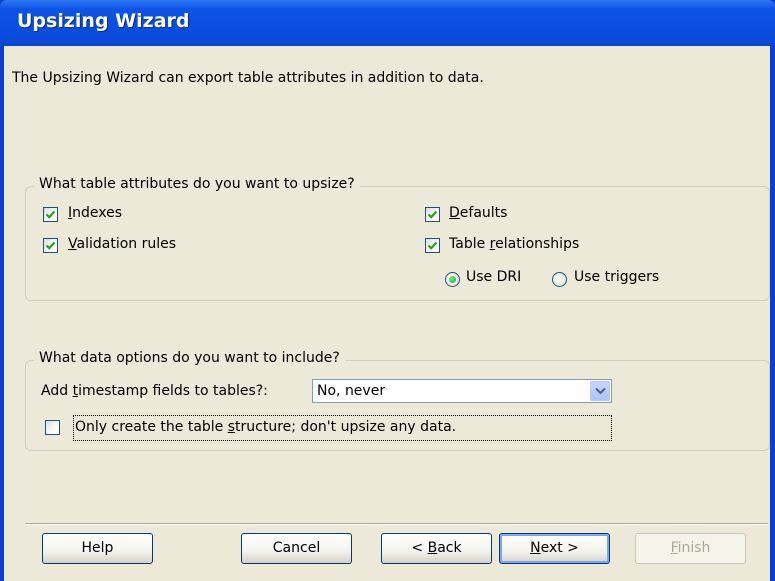 The image size is (775, 581). What do you see at coordinates (97, 548) in the screenshot?
I see `help-button: Help` at bounding box center [97, 548].